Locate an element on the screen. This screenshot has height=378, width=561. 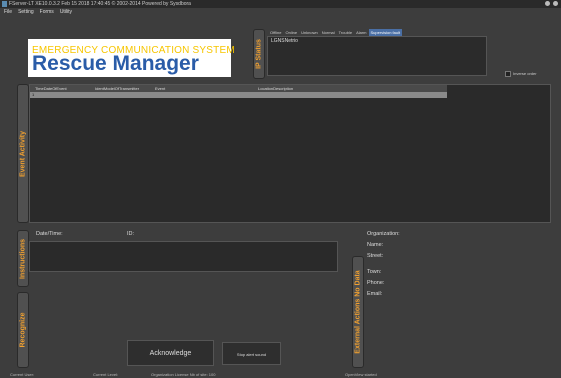
tab-event-activity: Event Activity is located at coordinates (23, 153).